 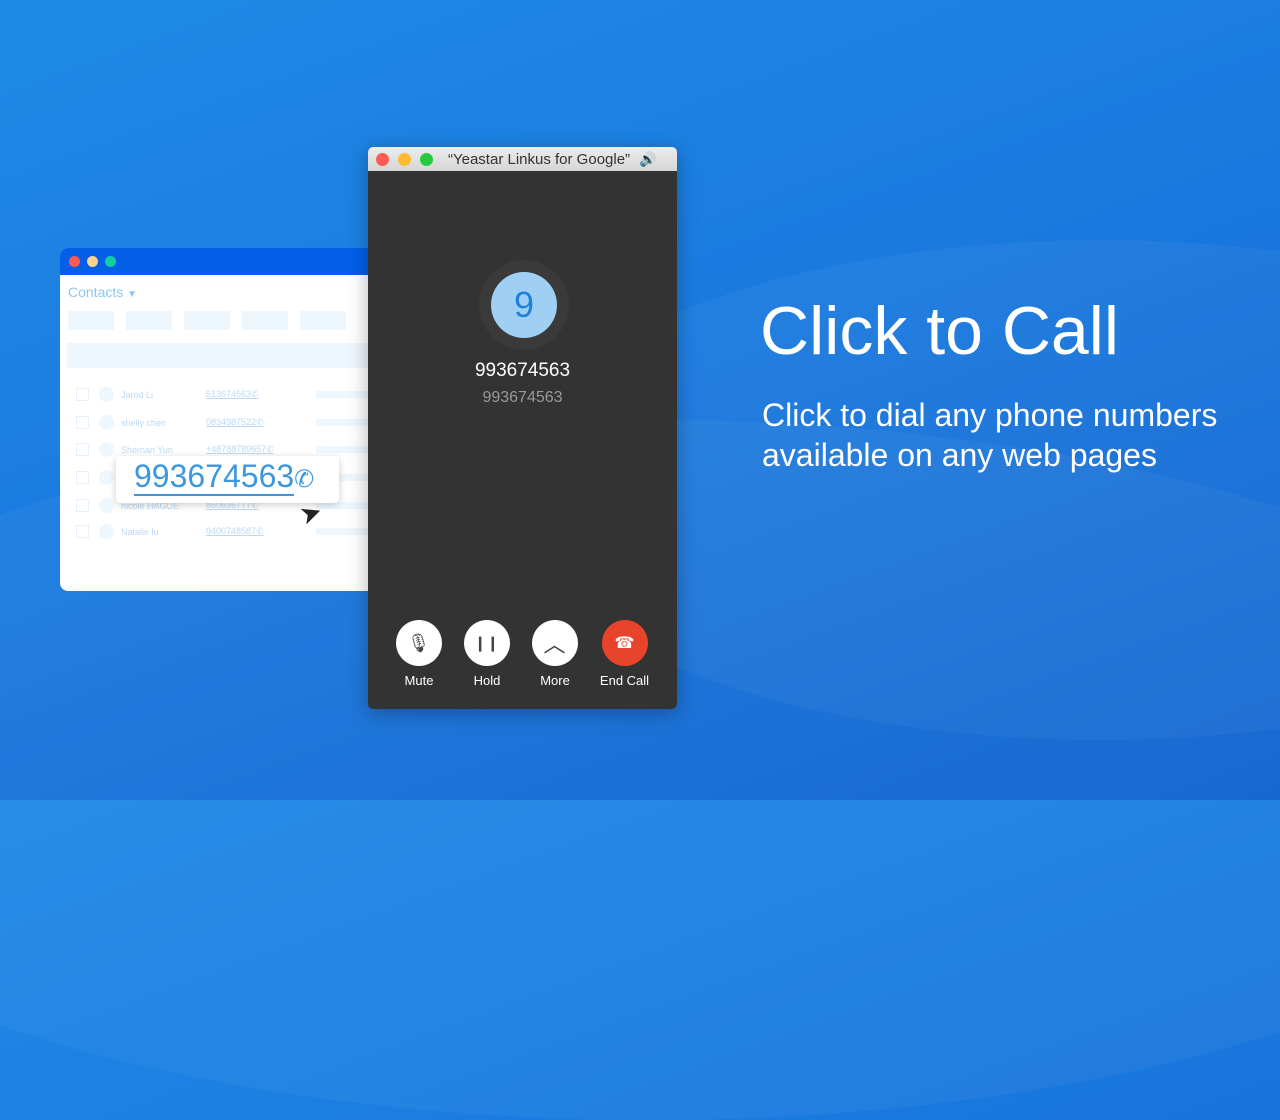 I want to click on table-row: Jarod Li 513674563✆, so click(x=226, y=394).